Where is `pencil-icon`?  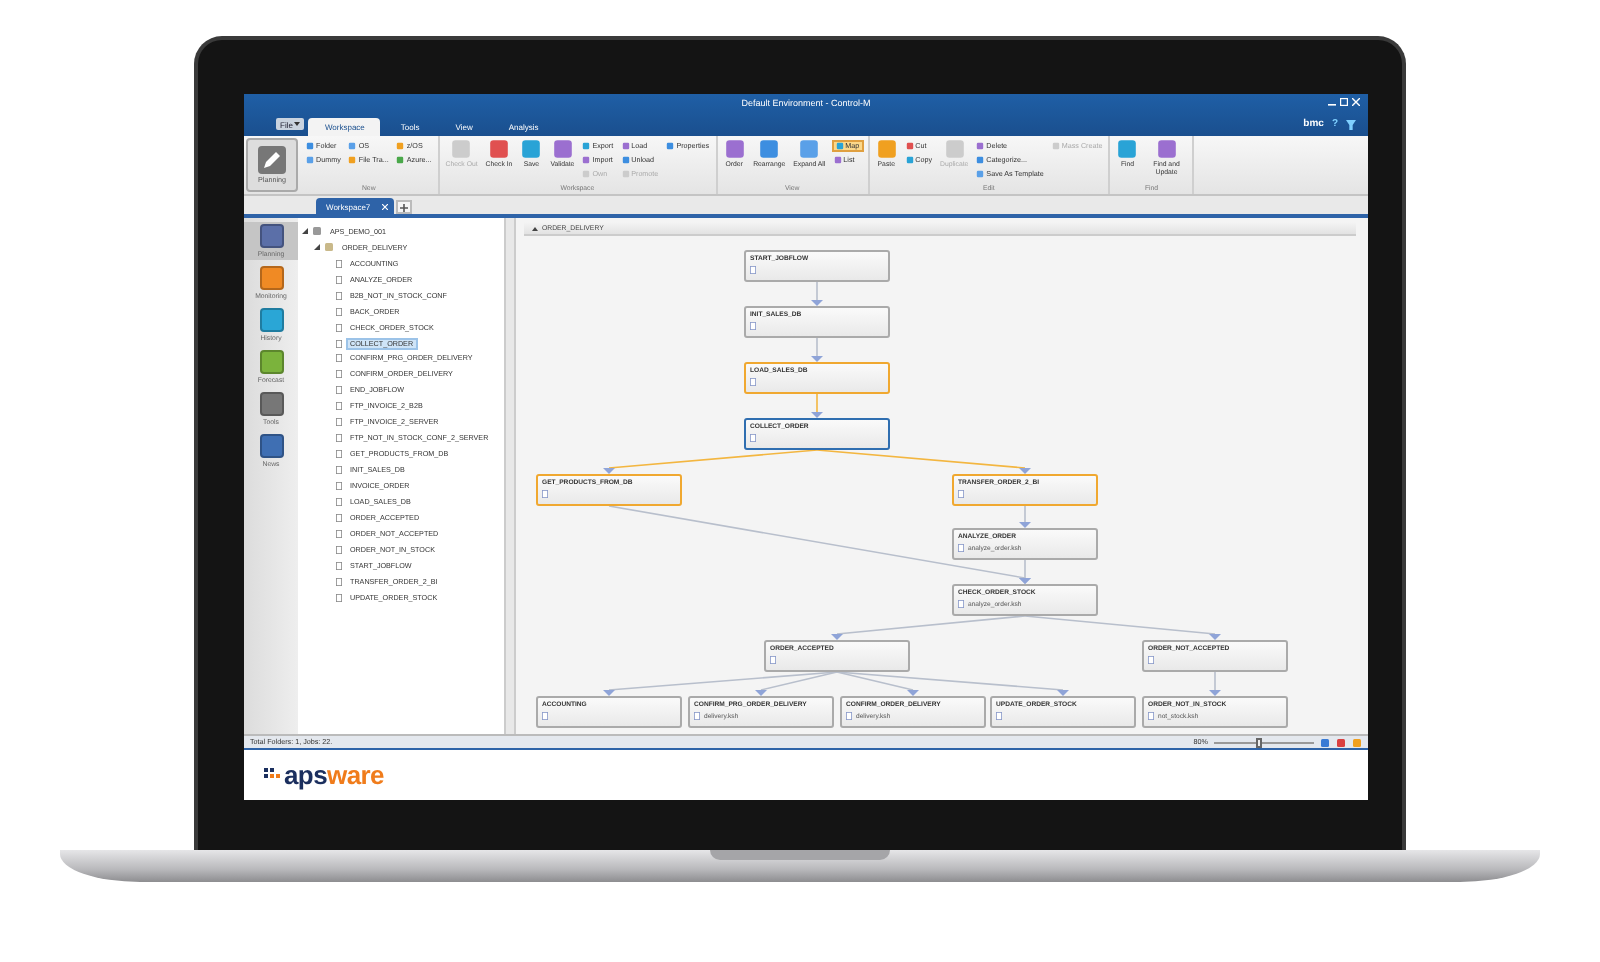 pencil-icon is located at coordinates (272, 160).